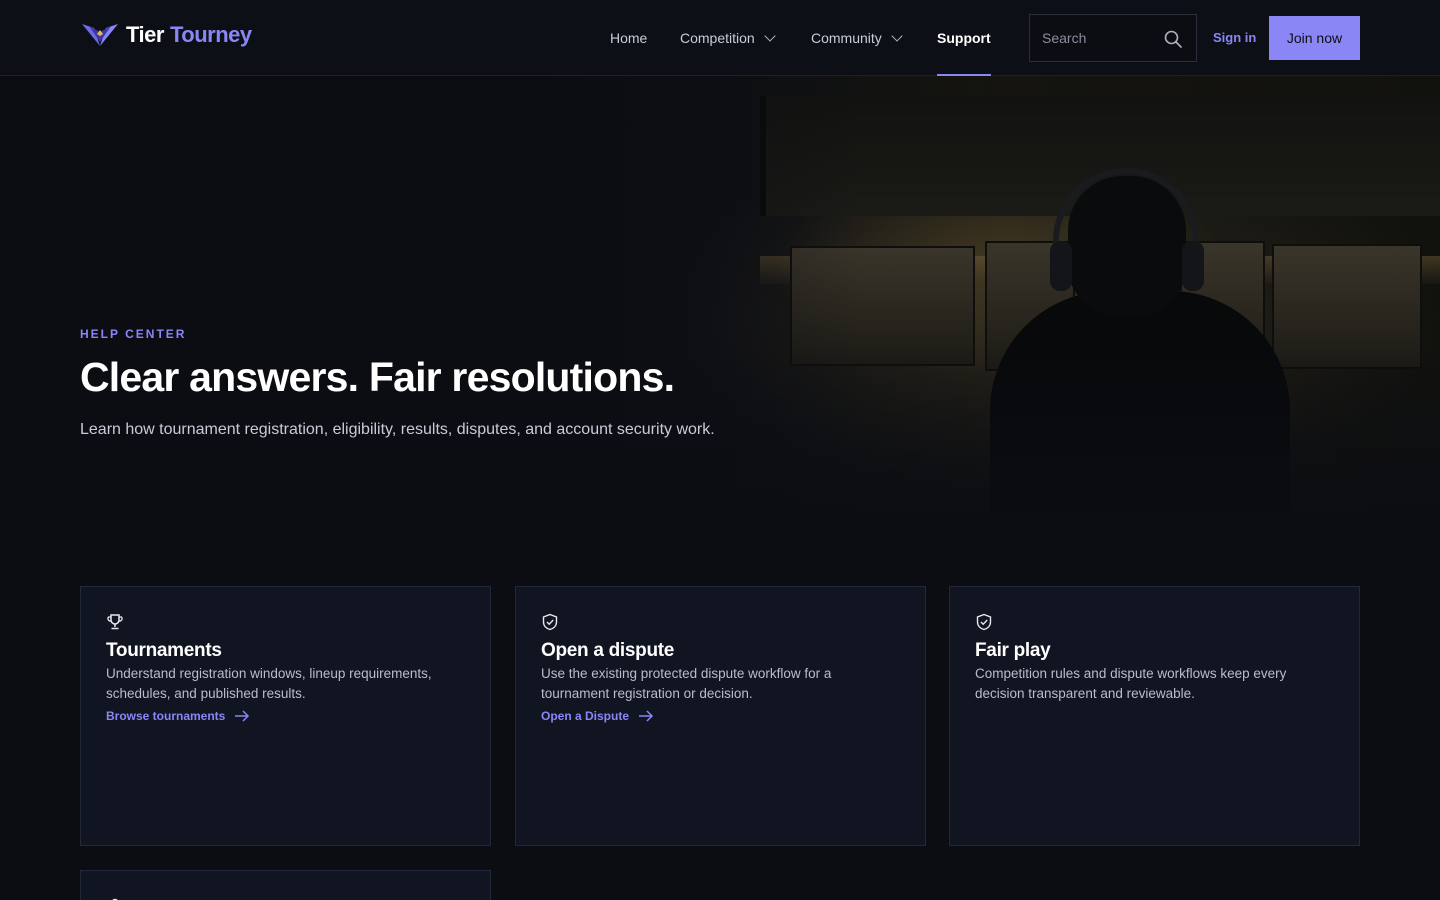 This screenshot has width=1440, height=900. I want to click on search-icon, so click(1173, 39).